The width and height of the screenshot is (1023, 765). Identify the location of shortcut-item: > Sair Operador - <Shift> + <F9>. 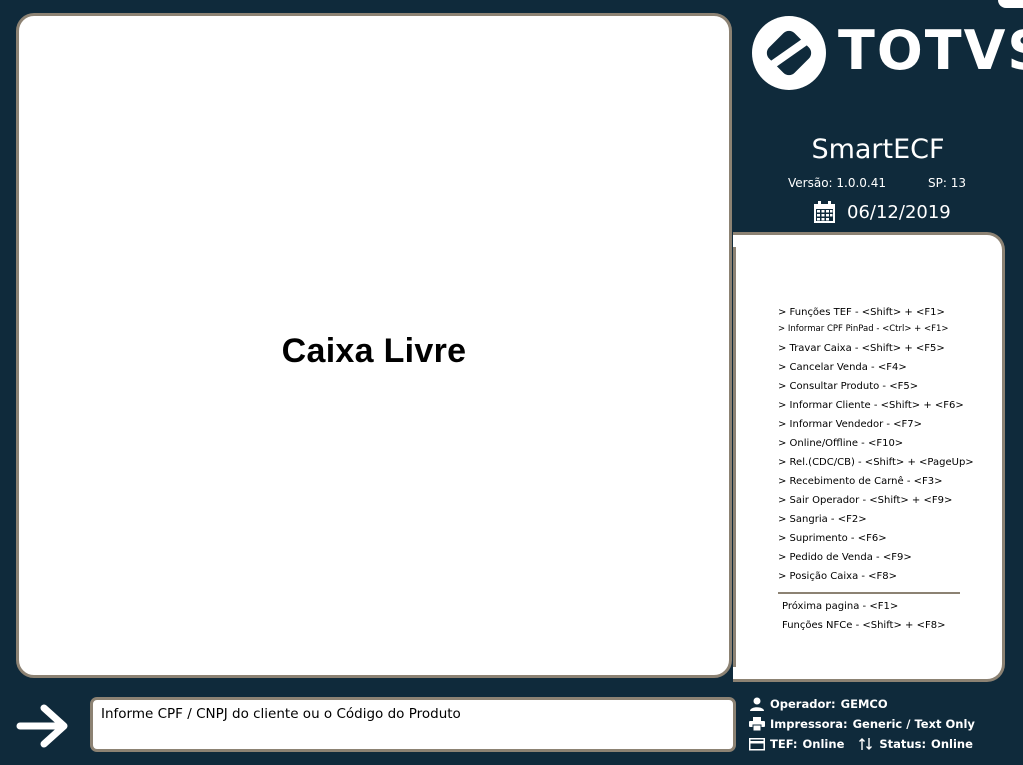
(876, 500).